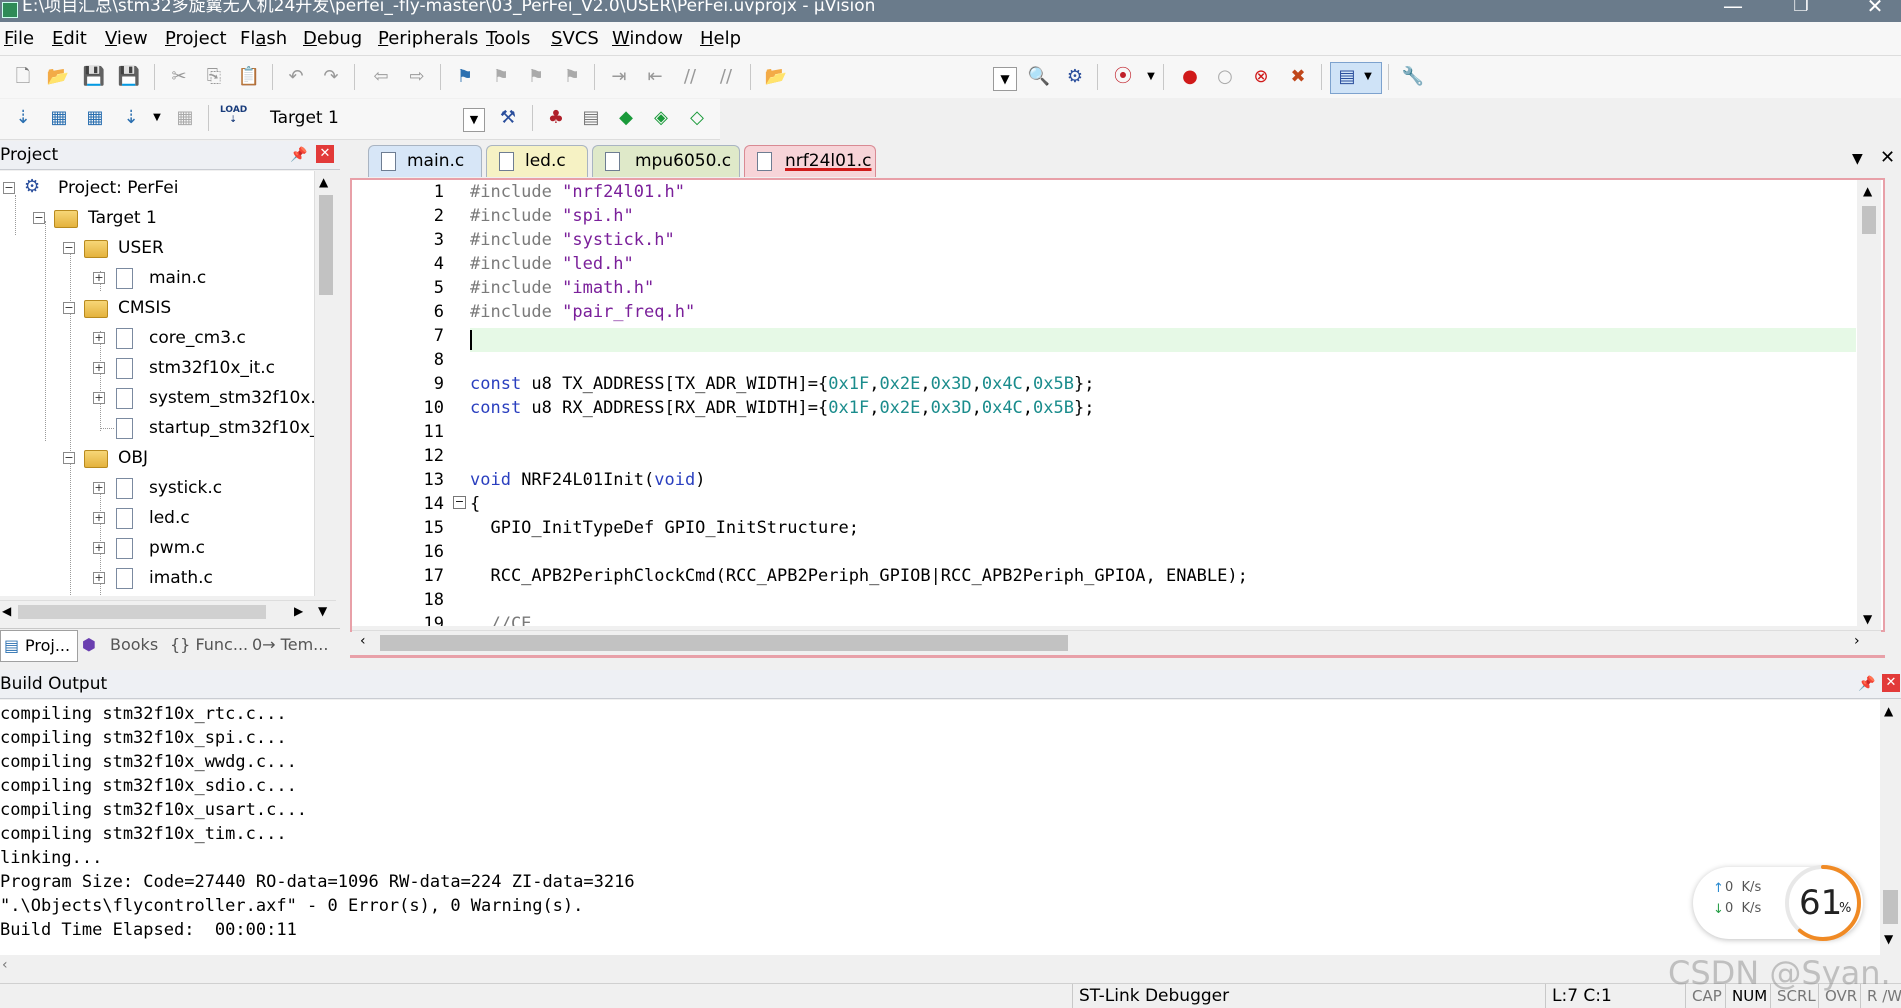 The image size is (1901, 1008). I want to click on breakpoint-icon: ●, so click(1190, 77).